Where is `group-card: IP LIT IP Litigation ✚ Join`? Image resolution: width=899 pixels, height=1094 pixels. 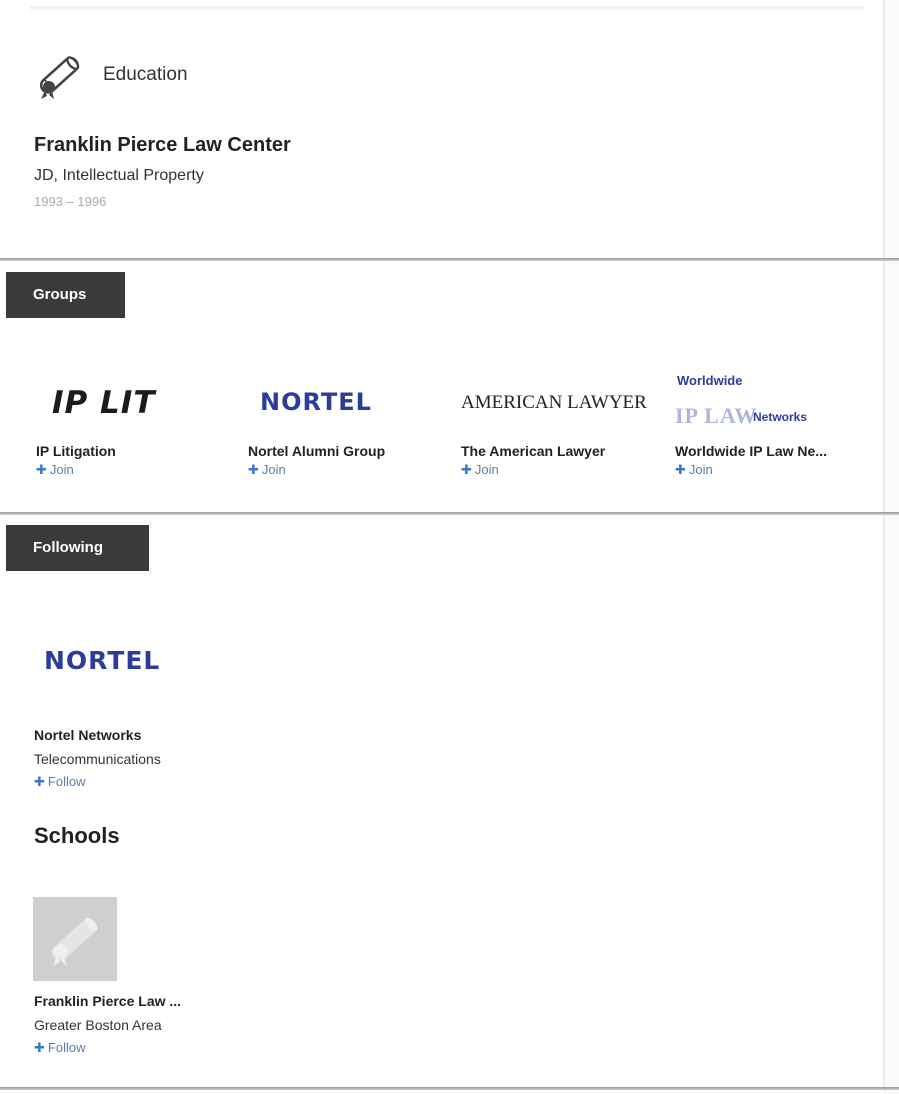
group-card: IP LIT IP Litigation ✚ Join is located at coordinates (136, 426).